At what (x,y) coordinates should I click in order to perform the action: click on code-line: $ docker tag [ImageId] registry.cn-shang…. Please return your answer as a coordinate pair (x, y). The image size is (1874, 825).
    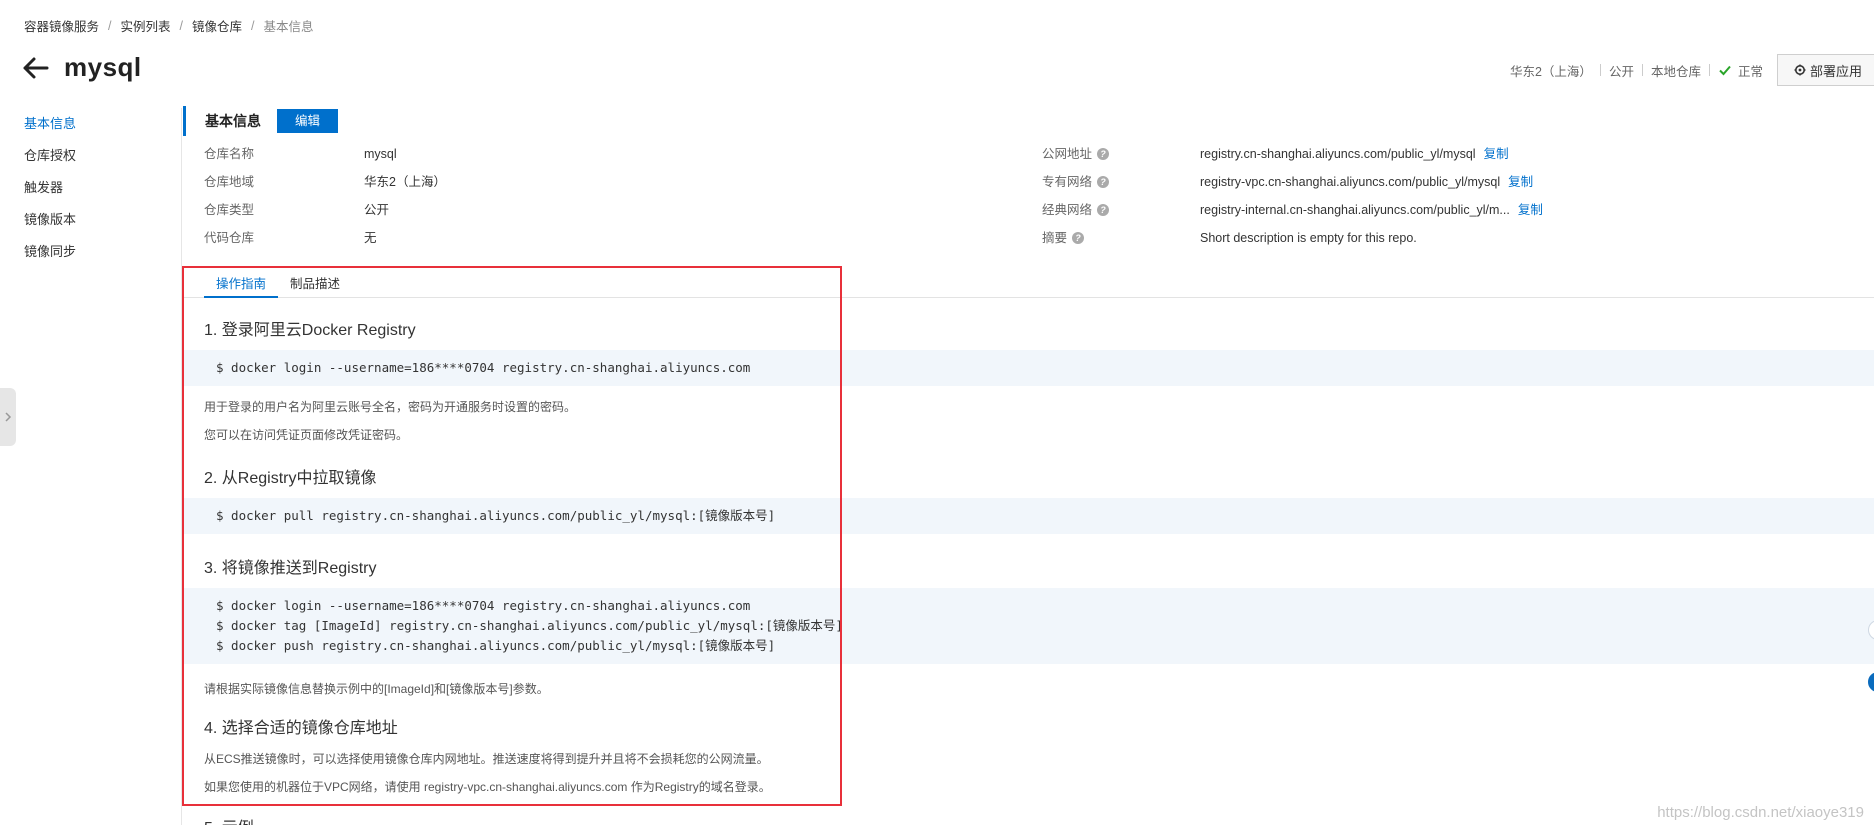
    Looking at the image, I should click on (529, 625).